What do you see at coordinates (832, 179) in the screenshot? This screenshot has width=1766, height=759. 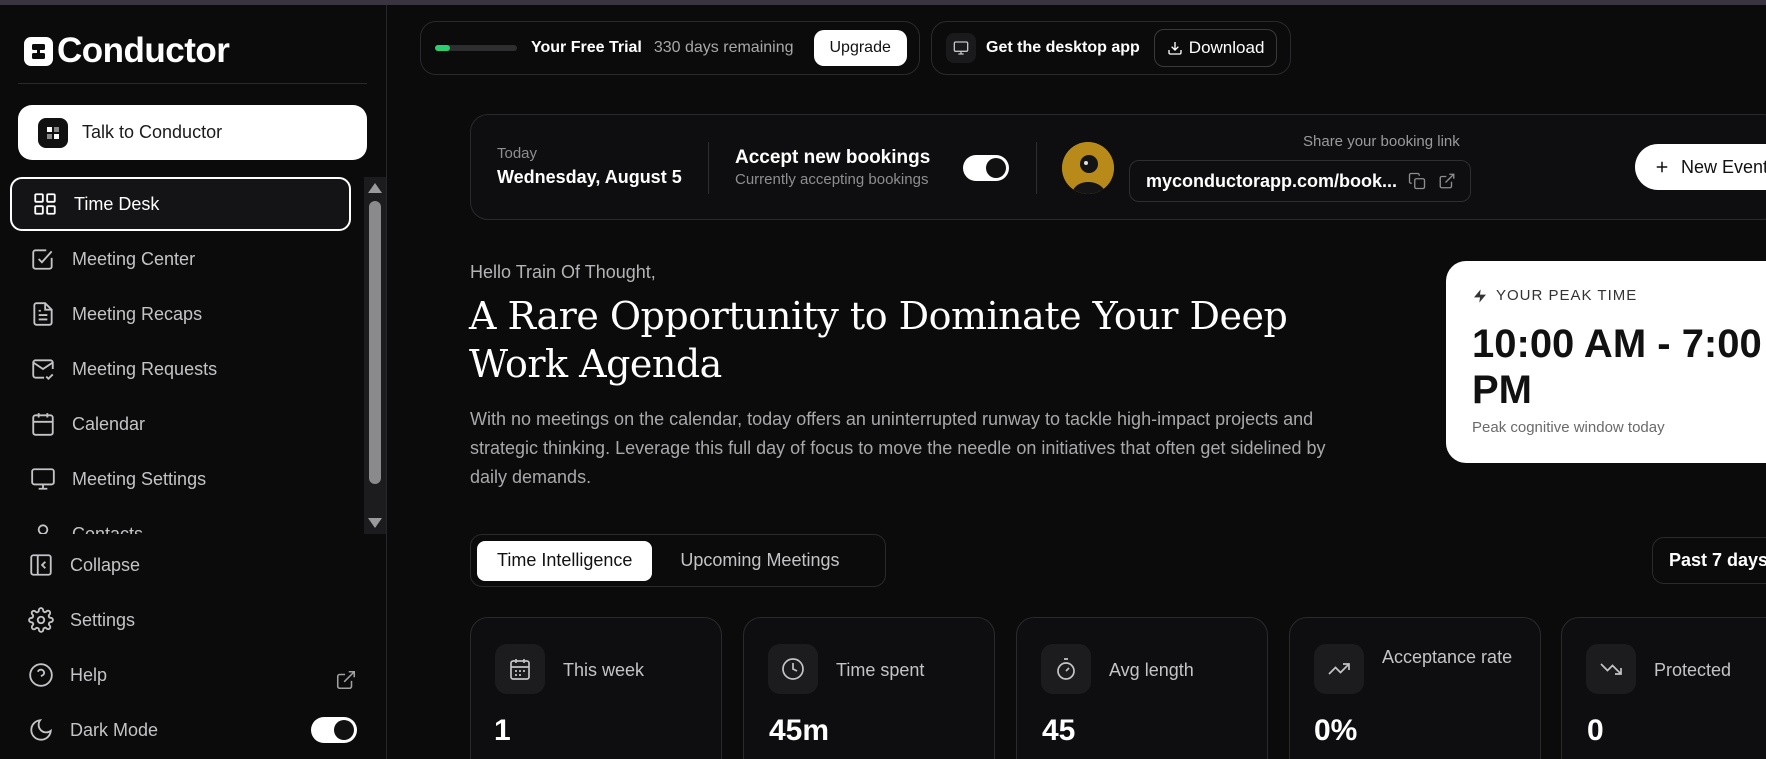 I see `accept-bookings-status: Currently accepting bookings` at bounding box center [832, 179].